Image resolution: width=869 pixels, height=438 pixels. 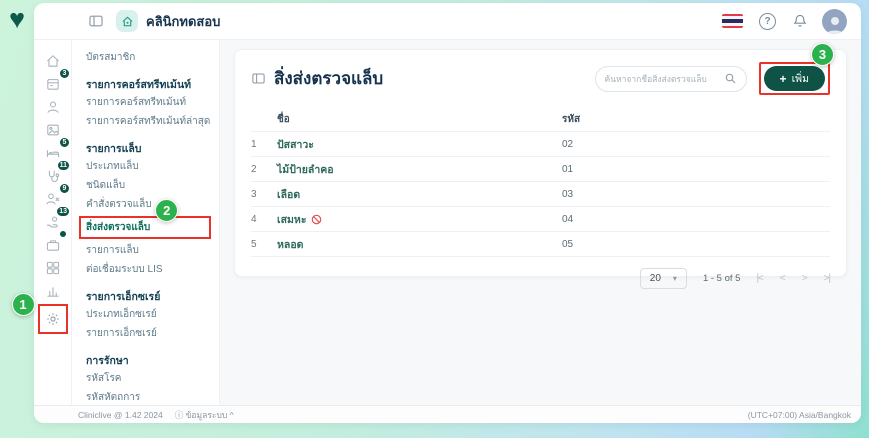 I want to click on pagination-range: 1 - 5 of 5, so click(x=721, y=278).